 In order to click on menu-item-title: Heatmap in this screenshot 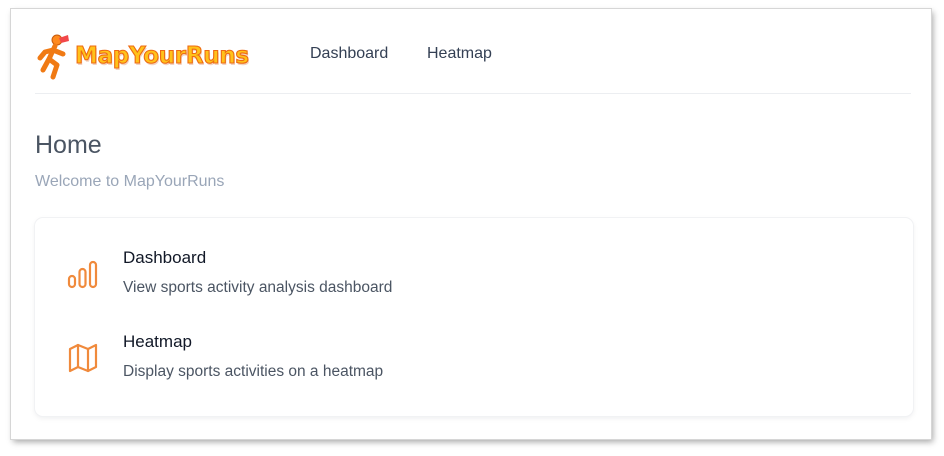, I will do `click(157, 341)`.